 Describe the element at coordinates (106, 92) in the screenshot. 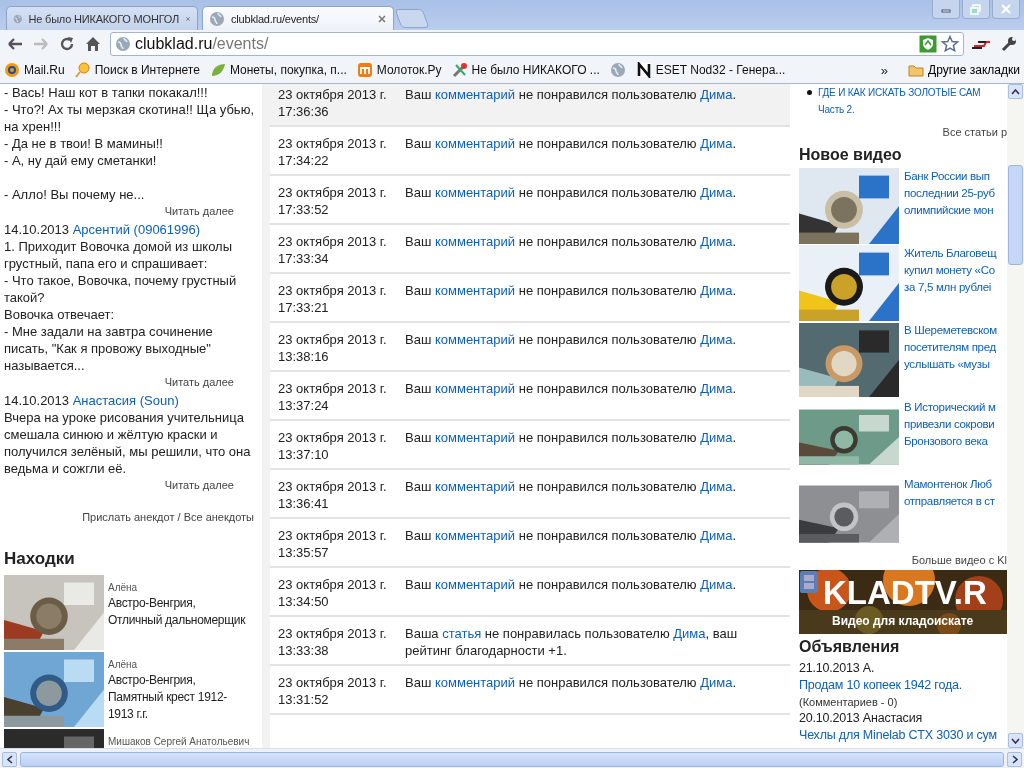

I see `anecdote-text: - Вась! Наш кот в тапки покакал!!!` at that location.